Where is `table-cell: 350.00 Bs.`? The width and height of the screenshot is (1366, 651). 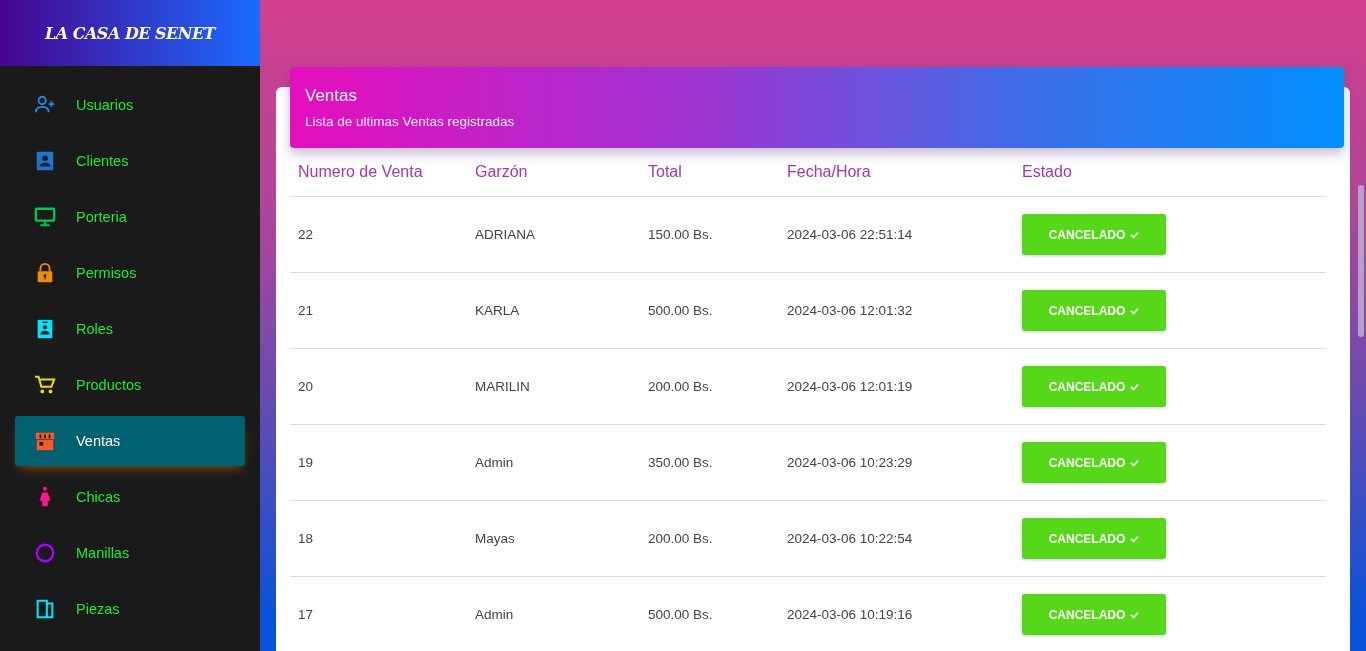 table-cell: 350.00 Bs. is located at coordinates (709, 462).